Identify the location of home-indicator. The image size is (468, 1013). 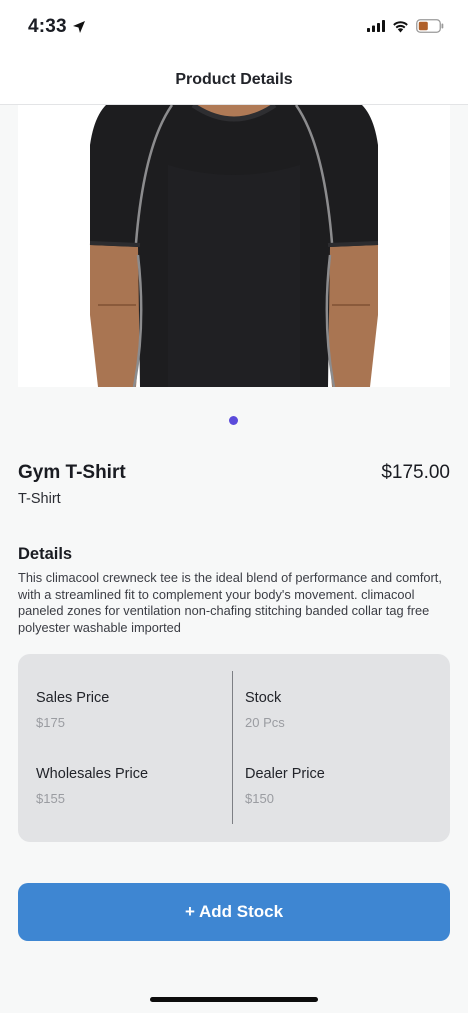
(234, 999).